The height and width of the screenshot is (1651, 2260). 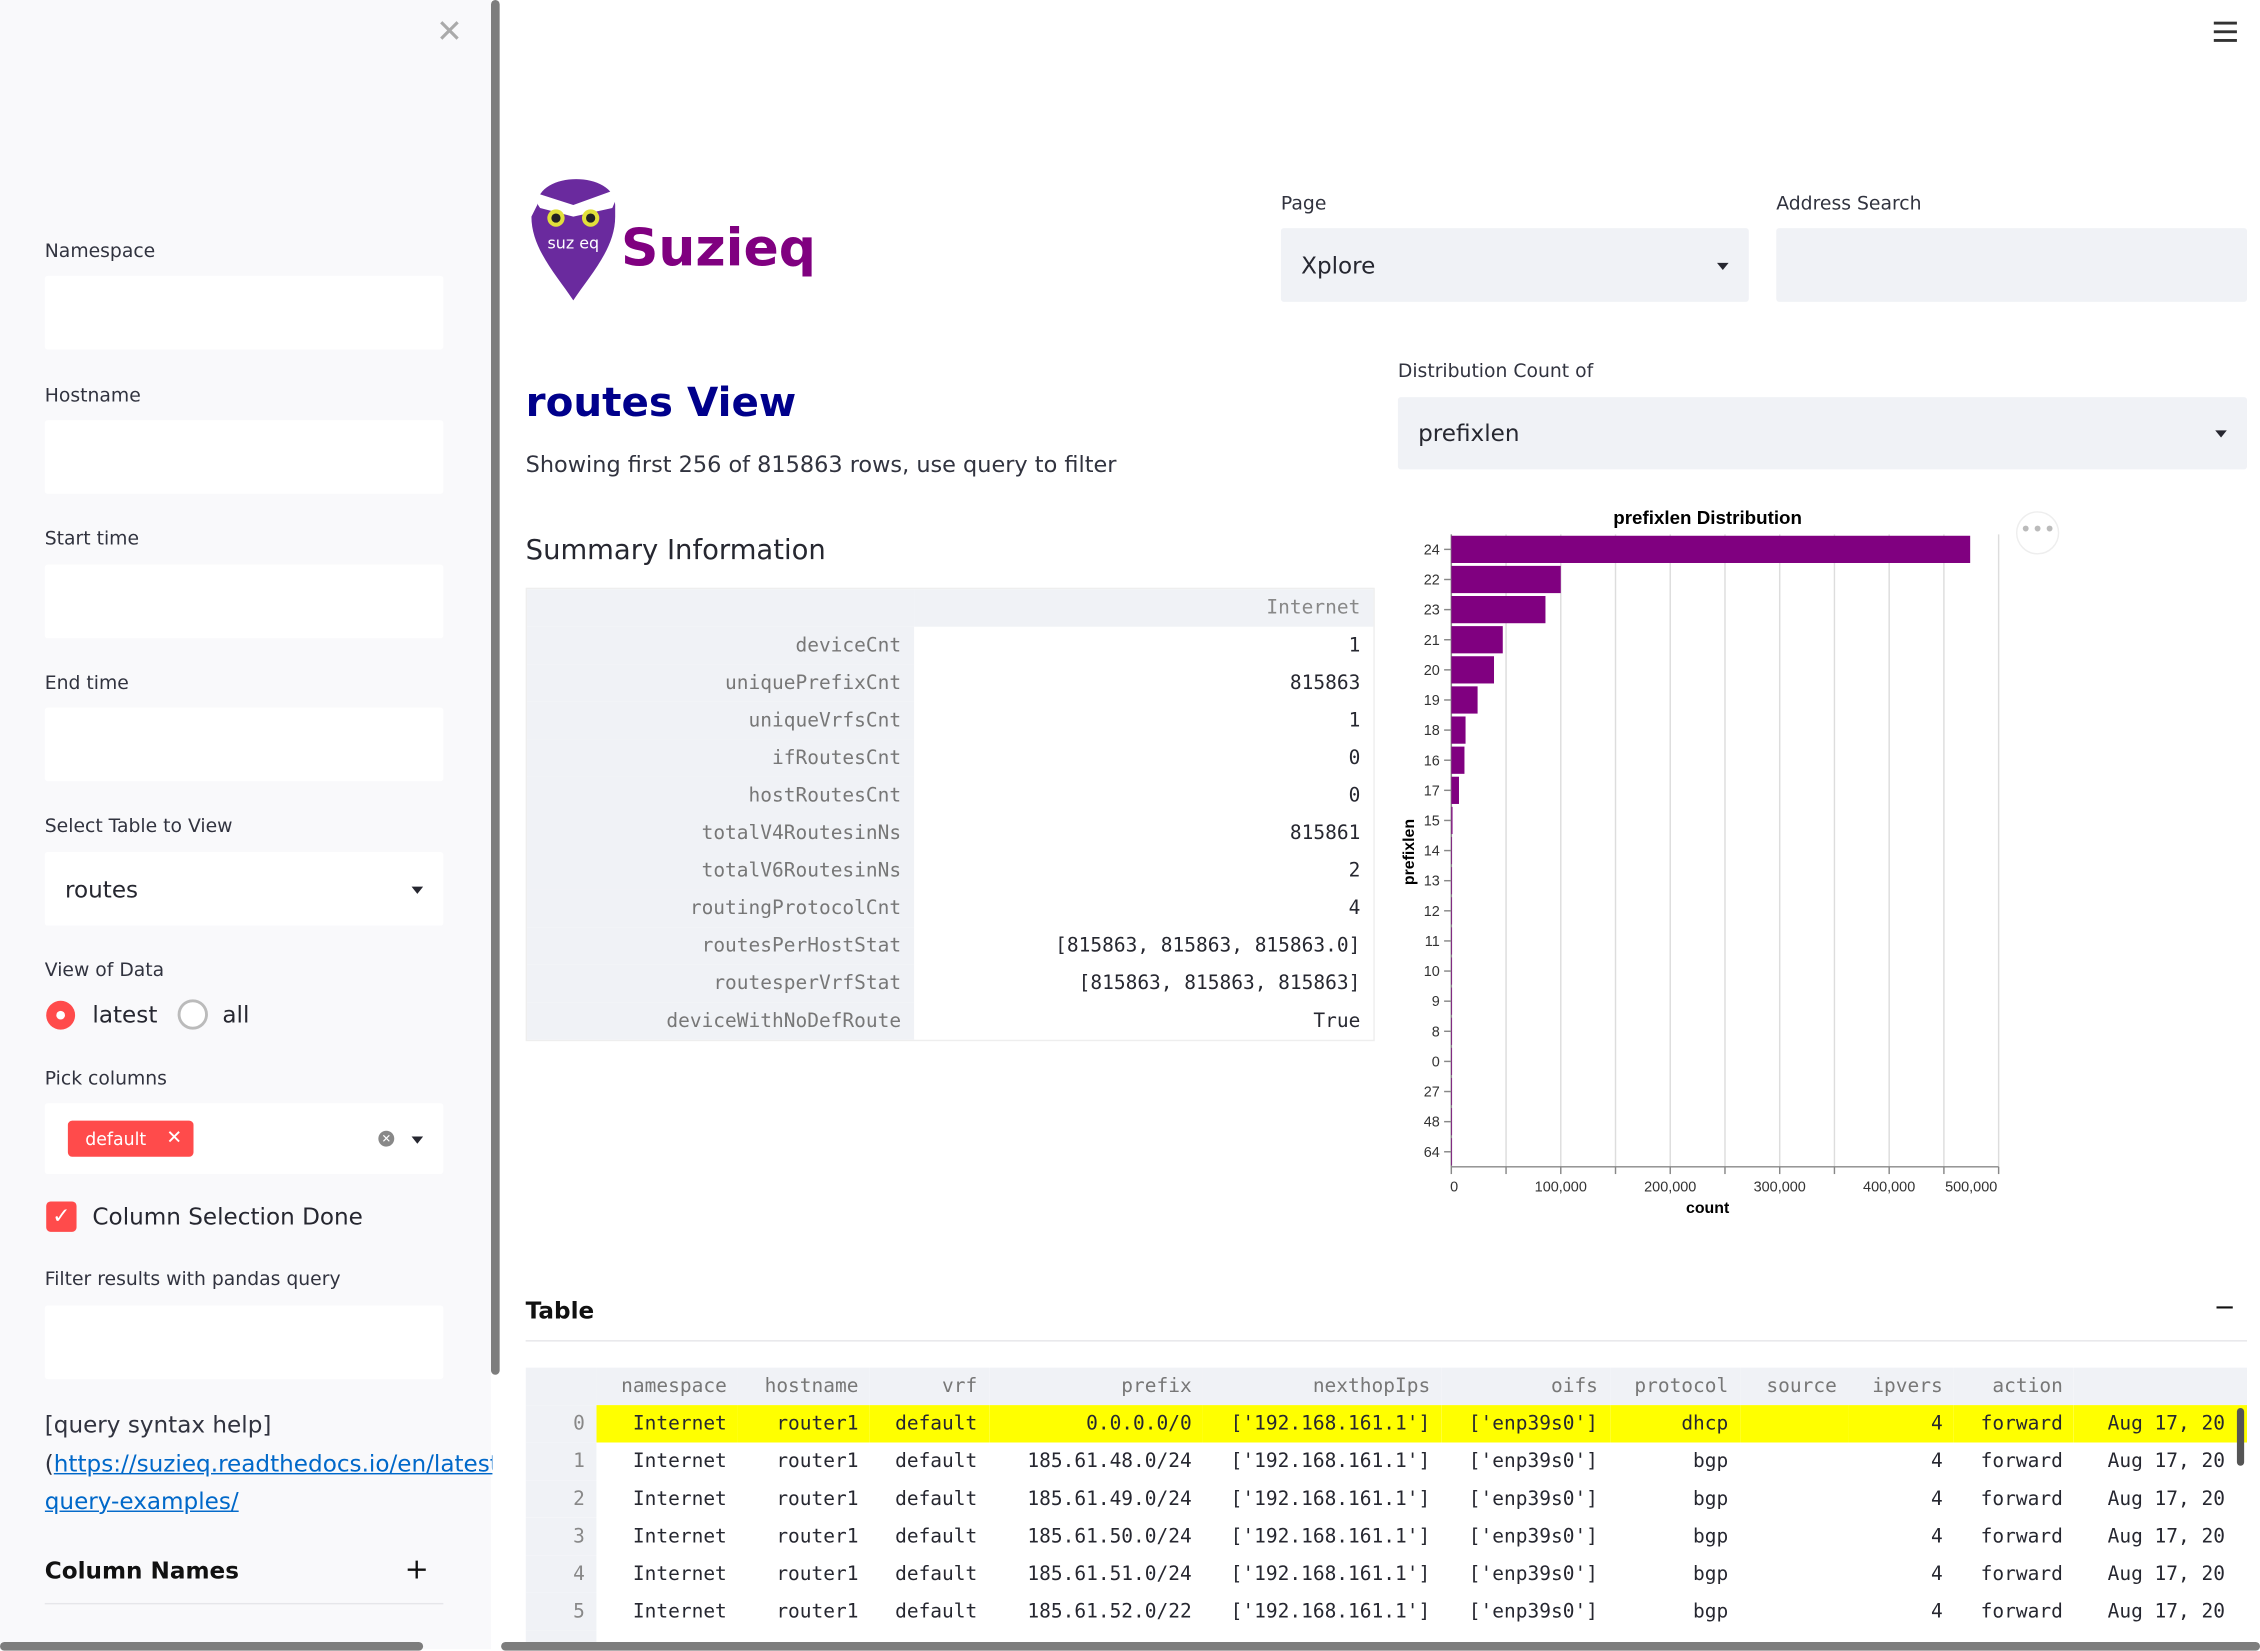 I want to click on table-cell: 185.61.50.0/24, so click(x=1109, y=1536).